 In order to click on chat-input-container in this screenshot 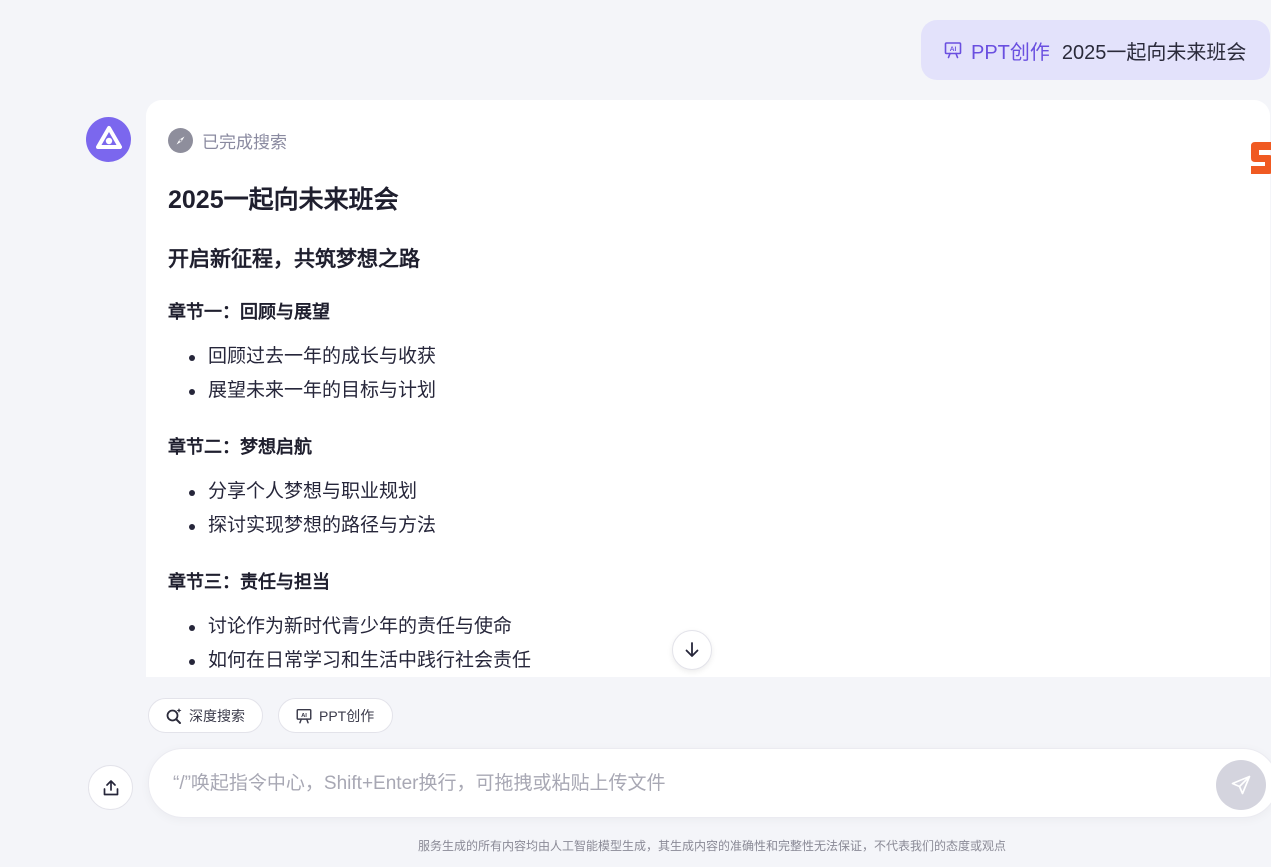, I will do `click(709, 783)`.